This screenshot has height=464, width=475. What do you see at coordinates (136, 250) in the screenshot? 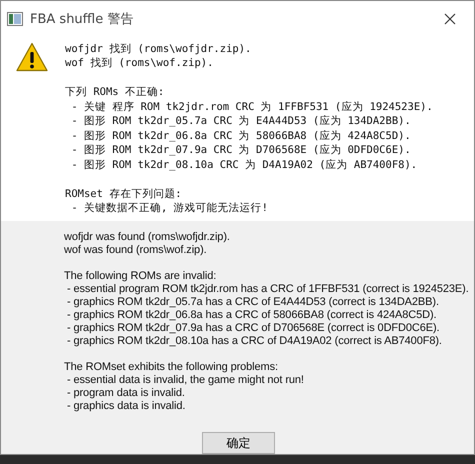
I see `message-line: wof was found (roms\wof.zip).` at bounding box center [136, 250].